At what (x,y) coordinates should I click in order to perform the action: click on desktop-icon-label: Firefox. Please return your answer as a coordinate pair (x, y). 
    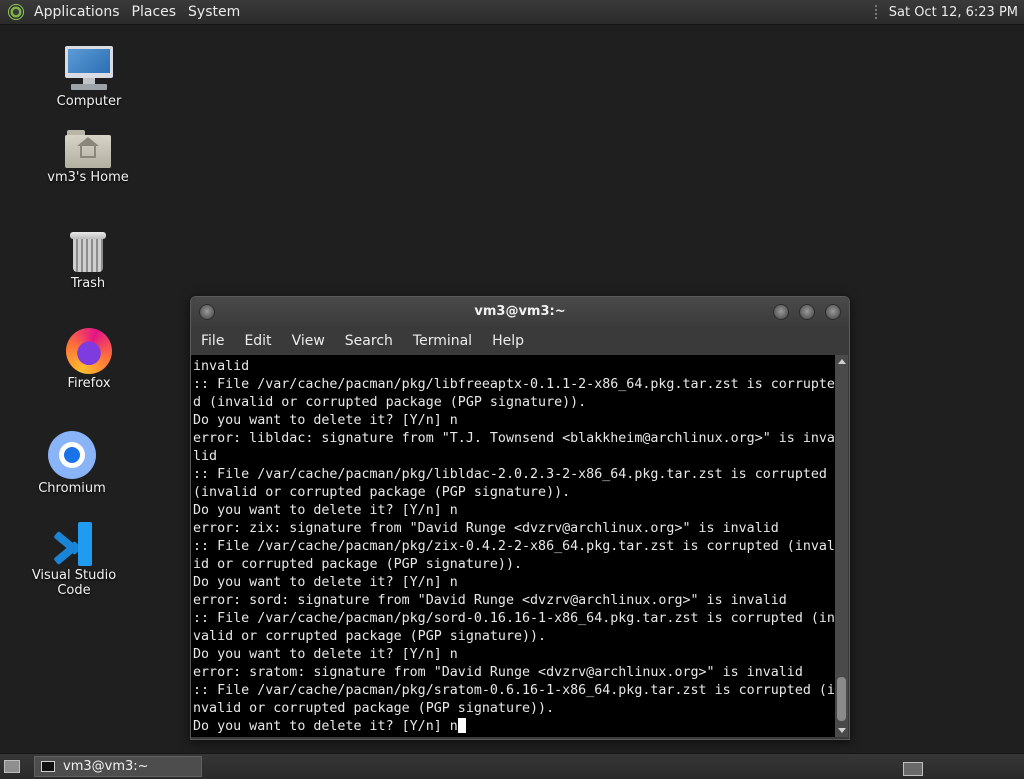
    Looking at the image, I should click on (89, 383).